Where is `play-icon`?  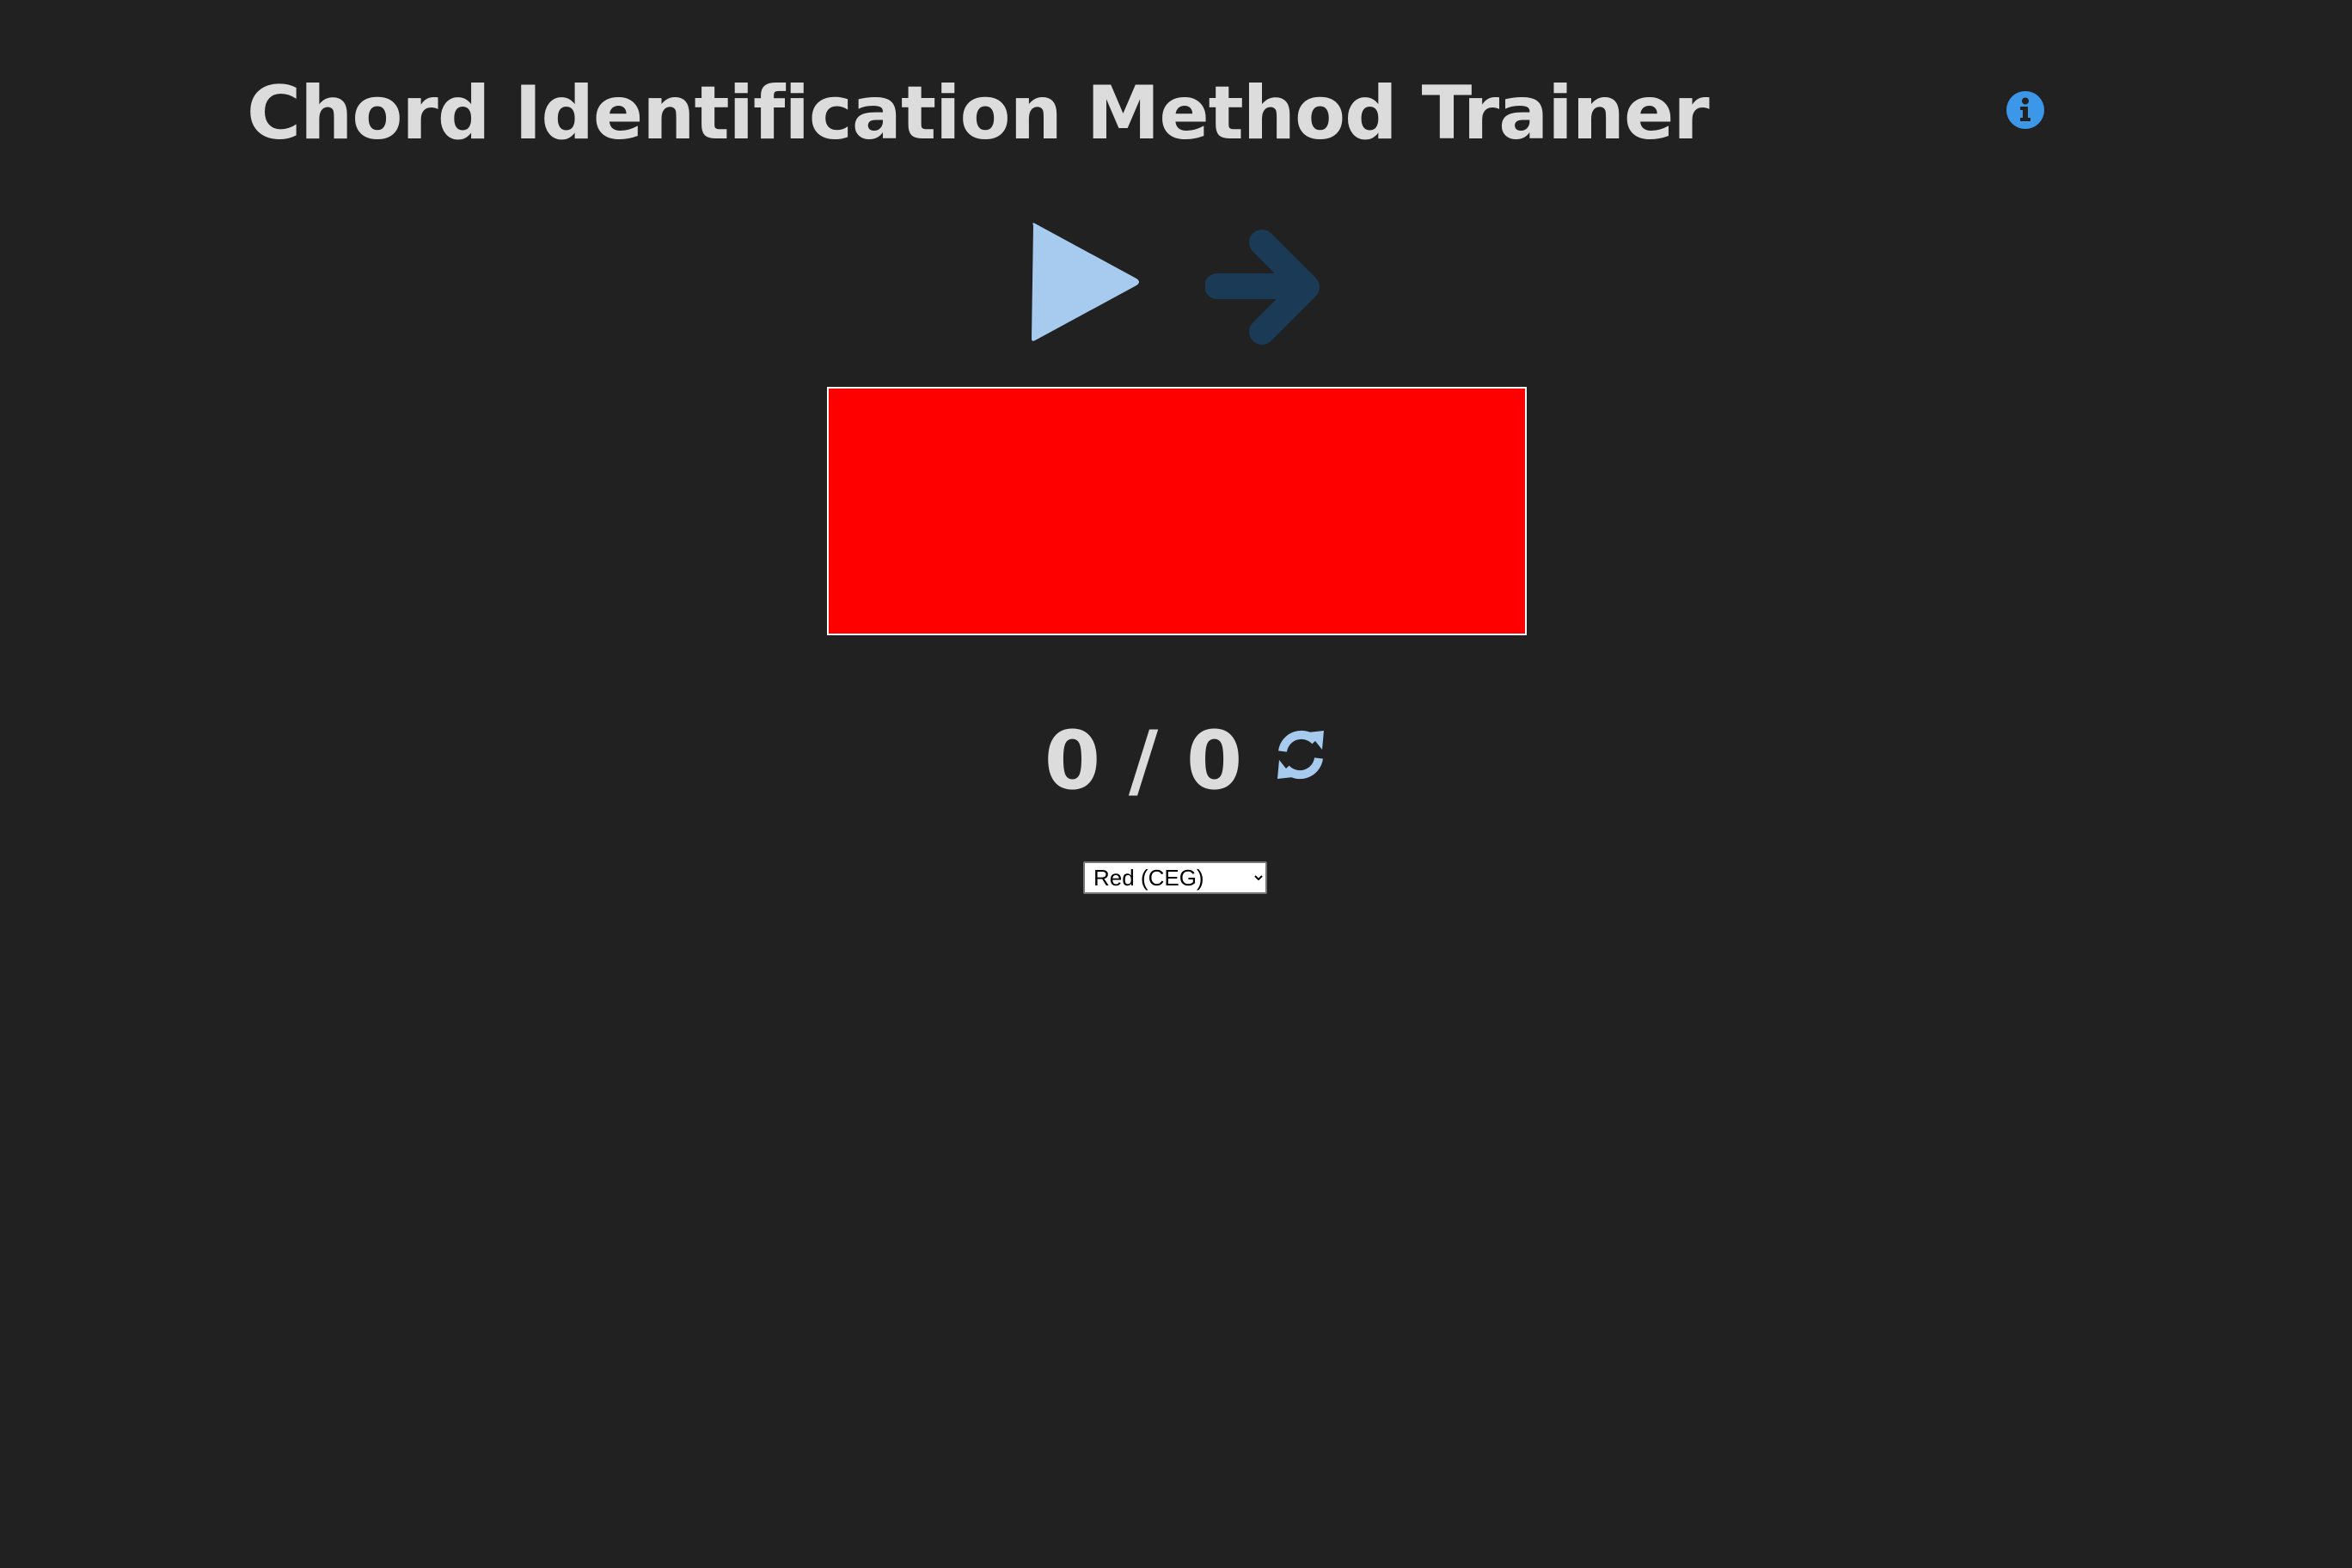 play-icon is located at coordinates (1085, 282).